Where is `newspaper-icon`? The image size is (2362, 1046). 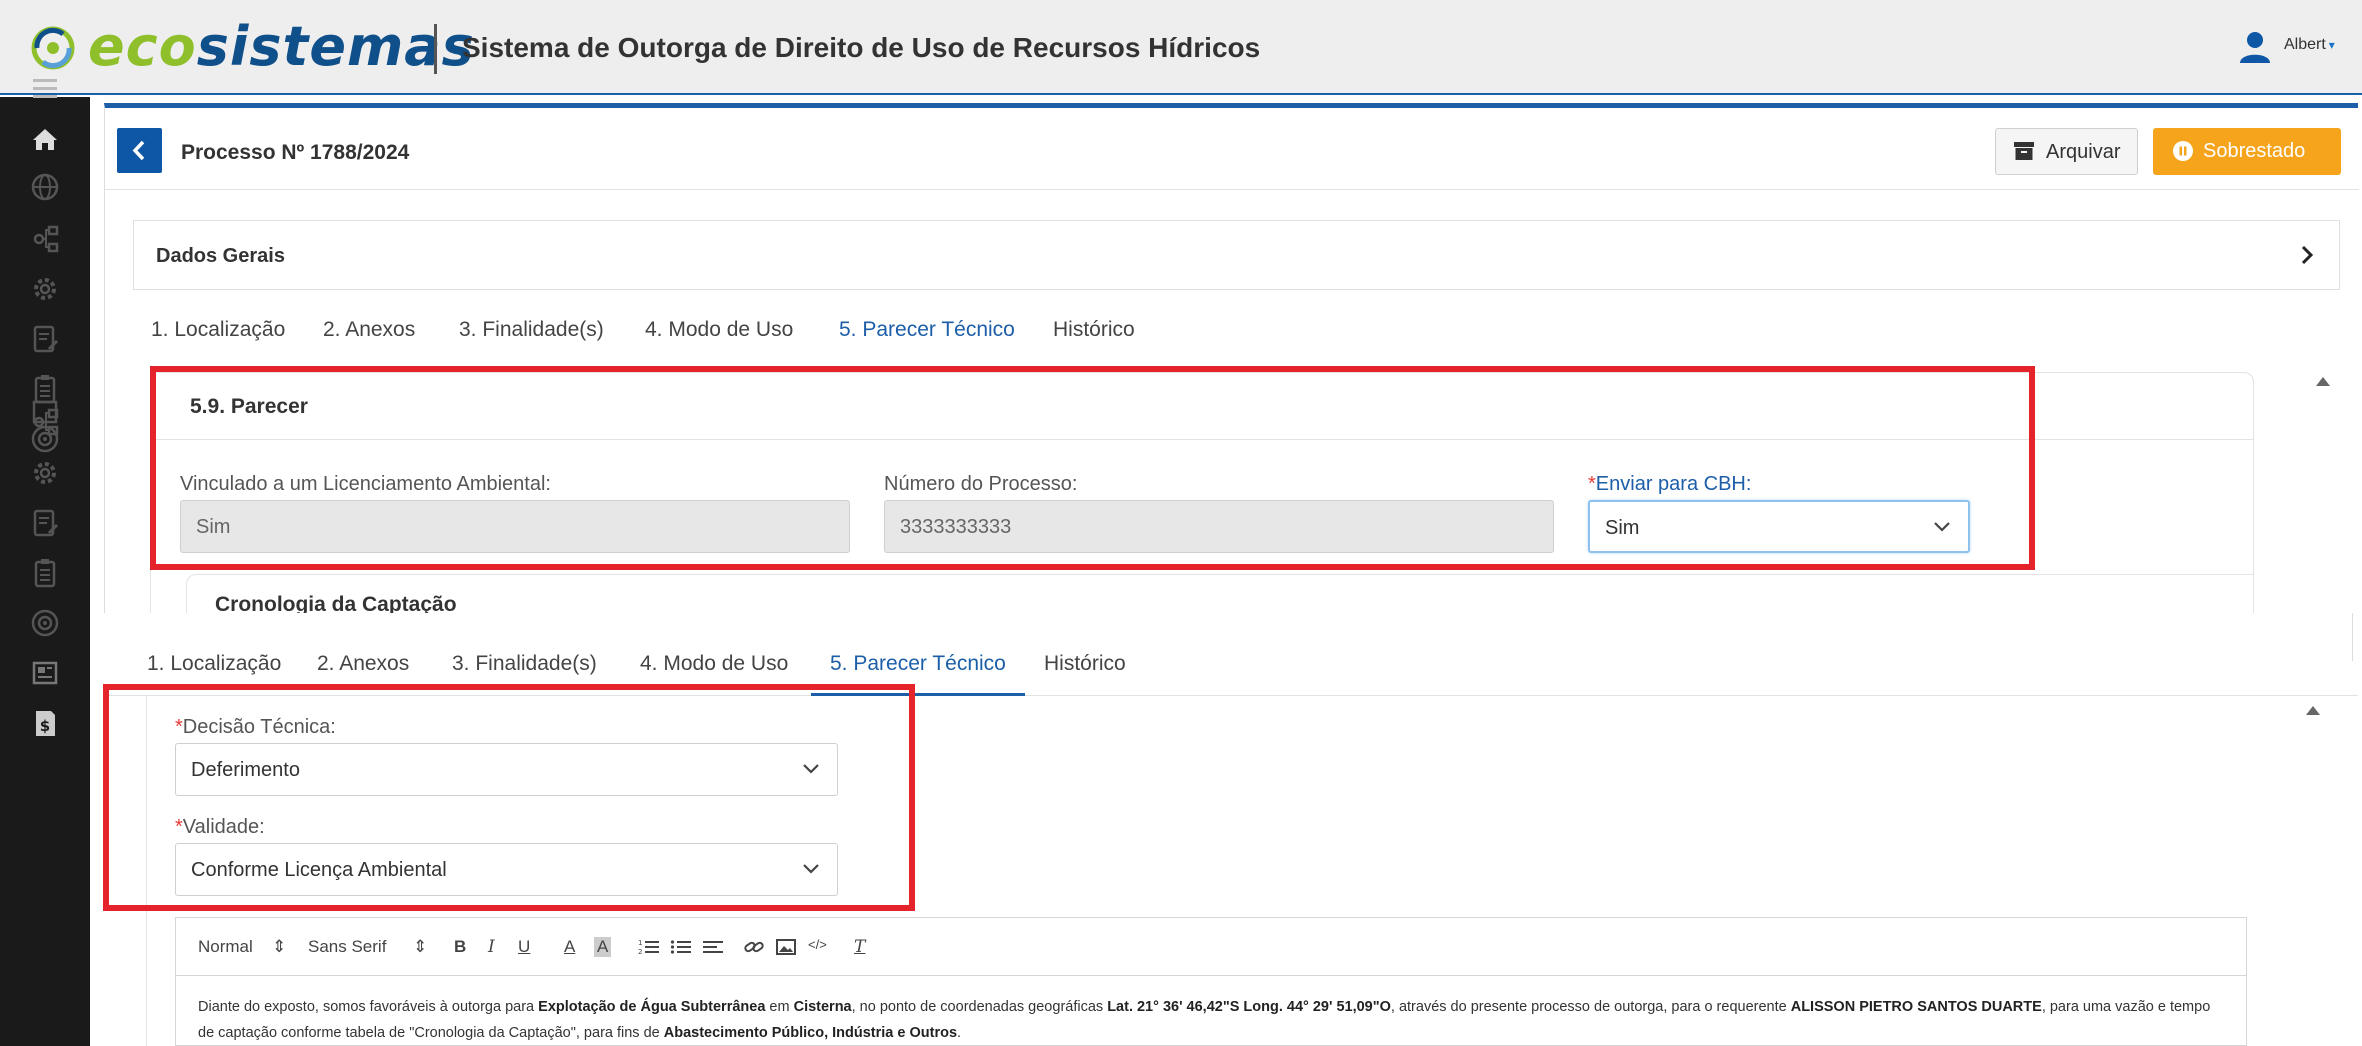 newspaper-icon is located at coordinates (45, 673).